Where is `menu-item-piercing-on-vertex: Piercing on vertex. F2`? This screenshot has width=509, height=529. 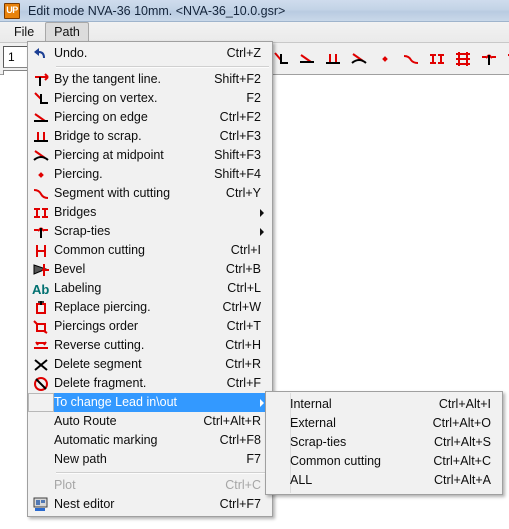
menu-item-piercing-on-vertex: Piercing on vertex. F2 is located at coordinates (150, 98).